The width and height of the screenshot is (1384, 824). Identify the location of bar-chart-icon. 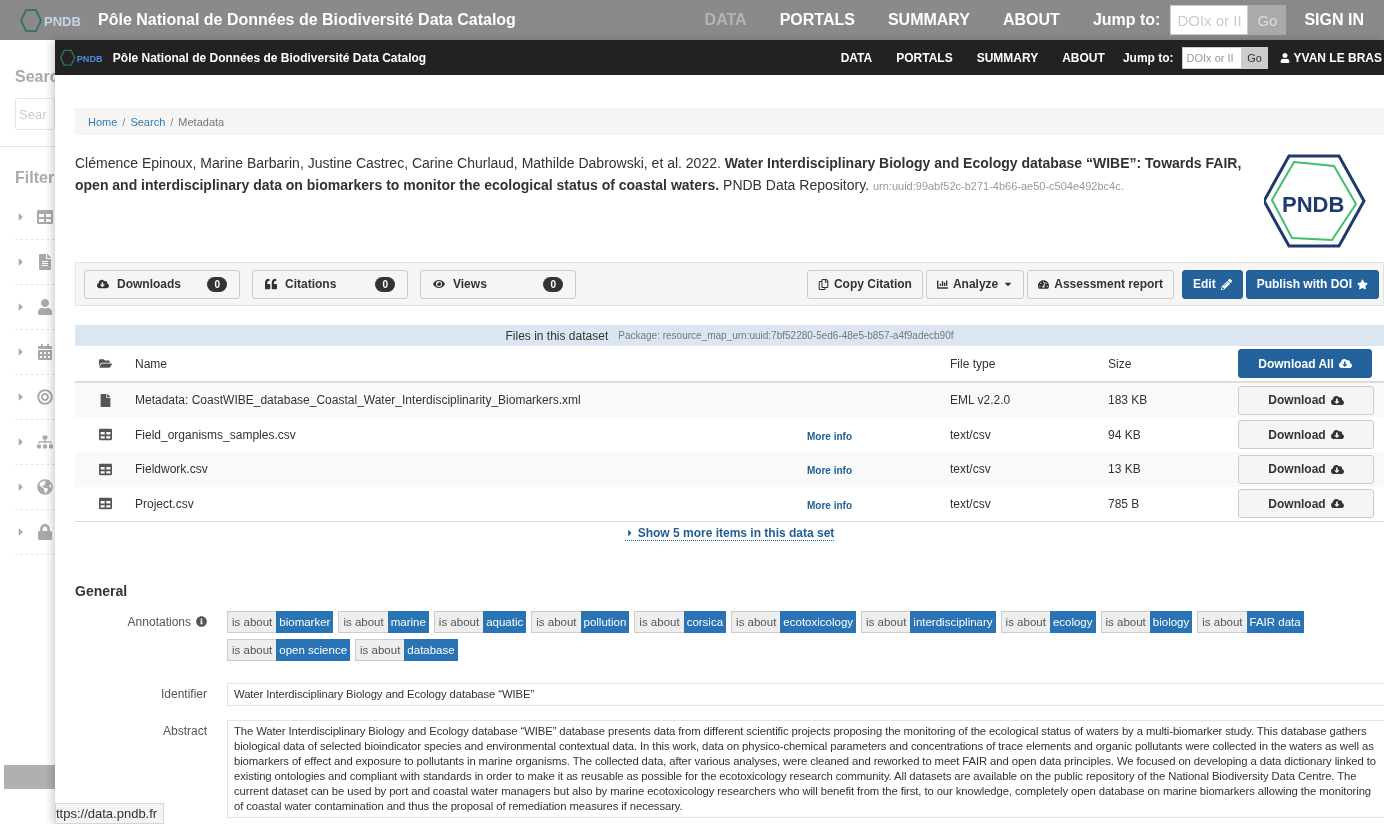
(942, 284).